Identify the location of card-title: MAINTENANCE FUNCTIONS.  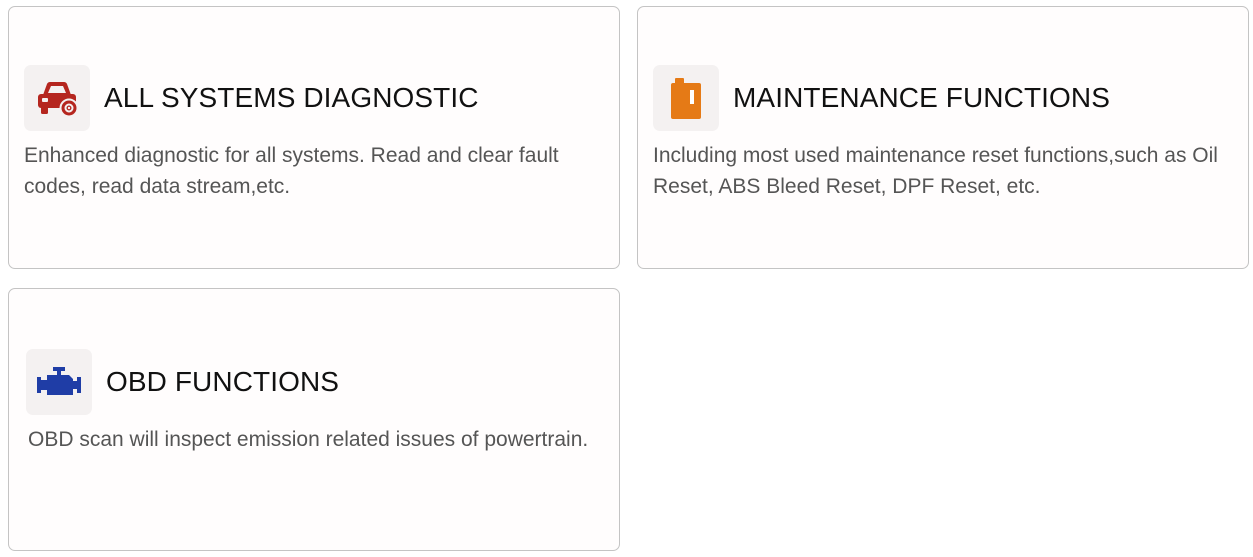
(921, 97).